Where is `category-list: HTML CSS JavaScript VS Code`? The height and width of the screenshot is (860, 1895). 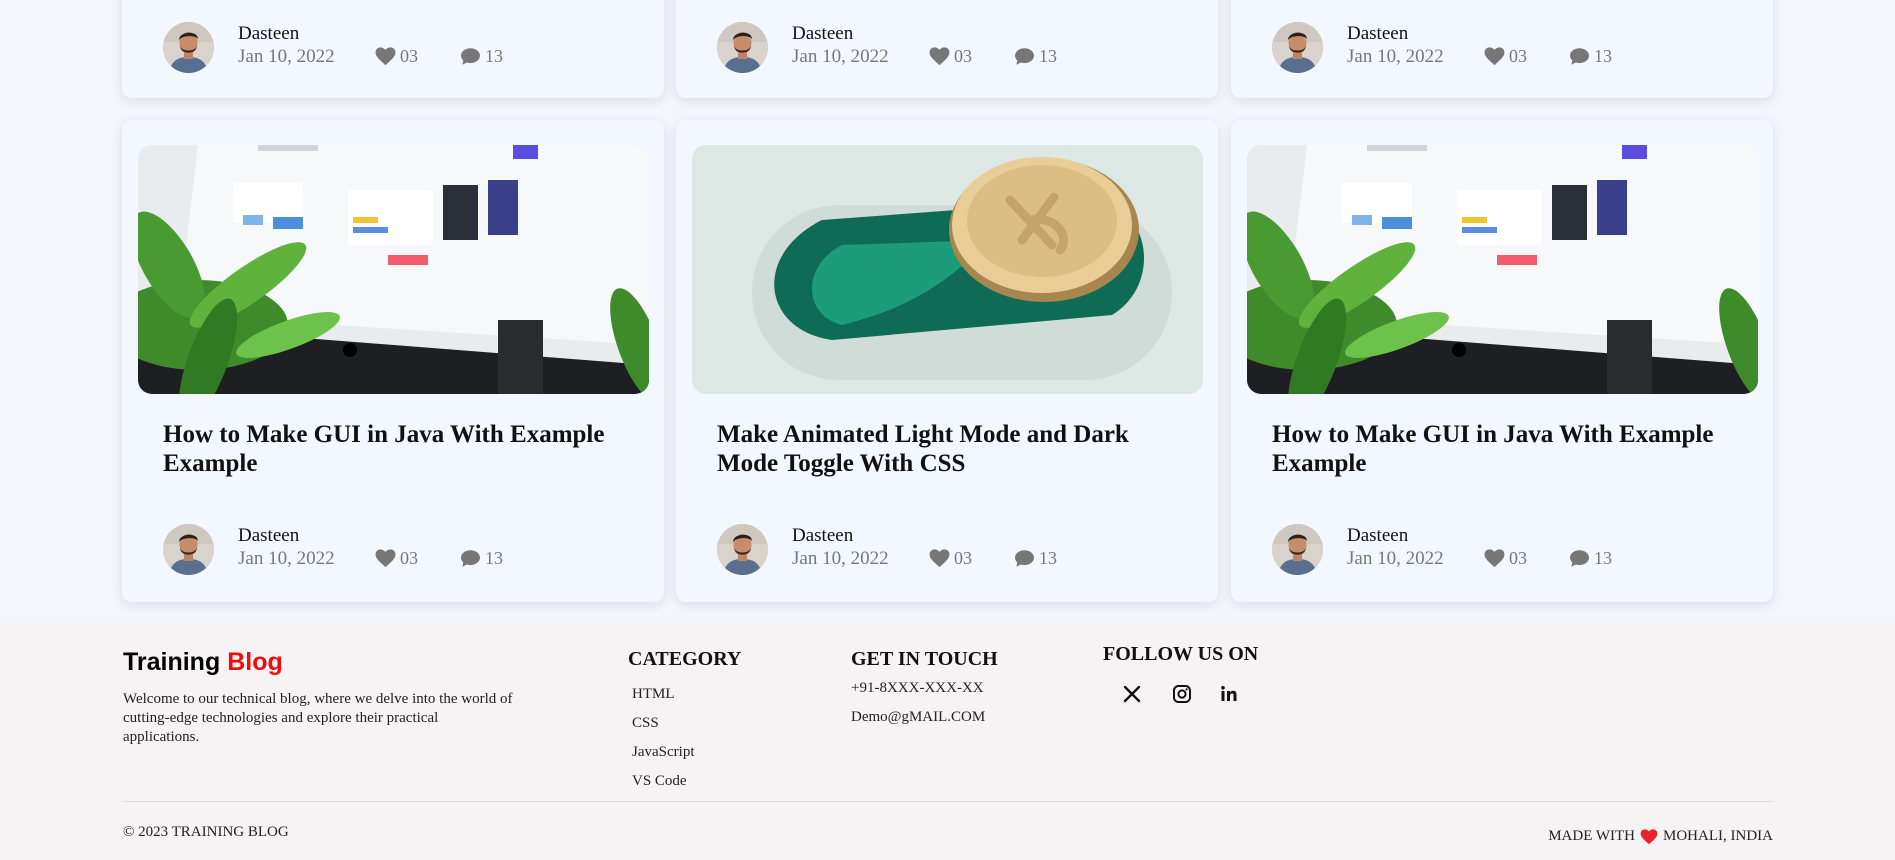 category-list: HTML CSS JavaScript VS Code is located at coordinates (663, 743).